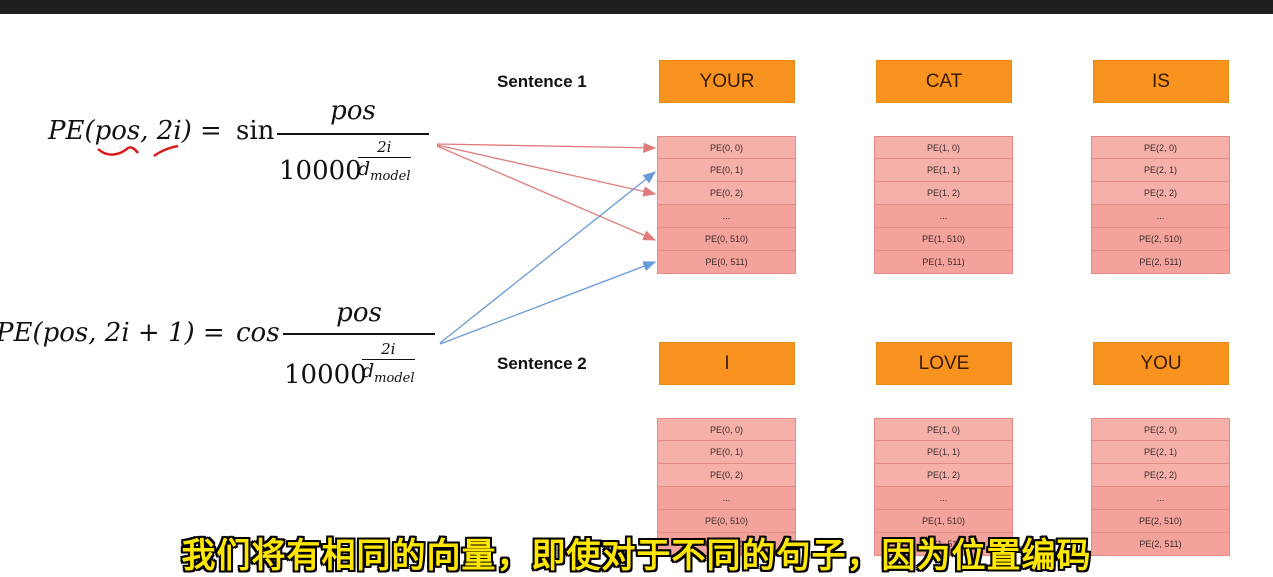 This screenshot has height=577, width=1273. What do you see at coordinates (1160, 239) in the screenshot?
I see `pe-cell: PE(2, 510)` at bounding box center [1160, 239].